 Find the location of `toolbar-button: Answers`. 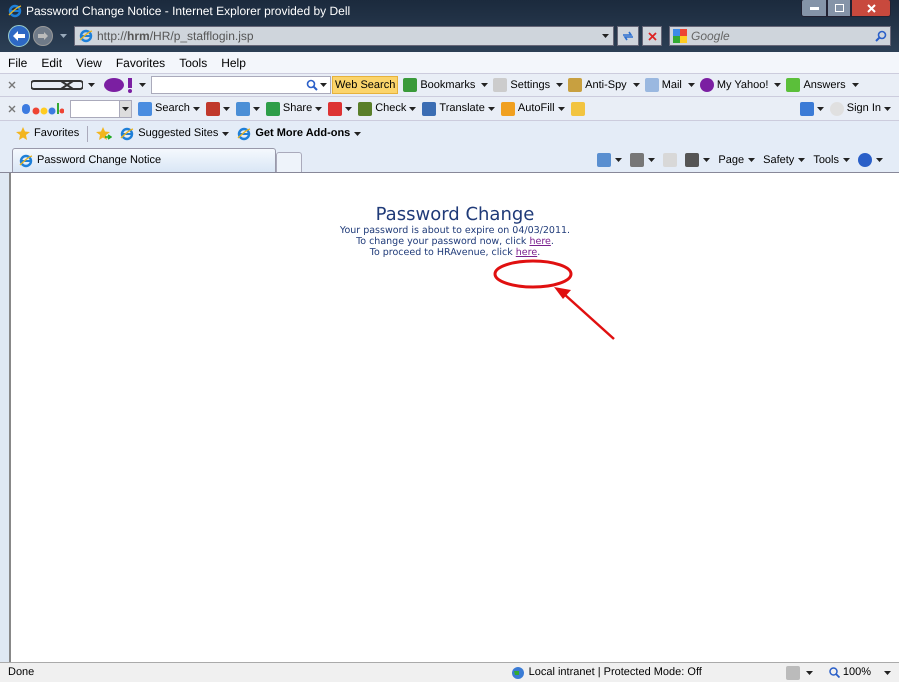

toolbar-button: Answers is located at coordinates (822, 85).